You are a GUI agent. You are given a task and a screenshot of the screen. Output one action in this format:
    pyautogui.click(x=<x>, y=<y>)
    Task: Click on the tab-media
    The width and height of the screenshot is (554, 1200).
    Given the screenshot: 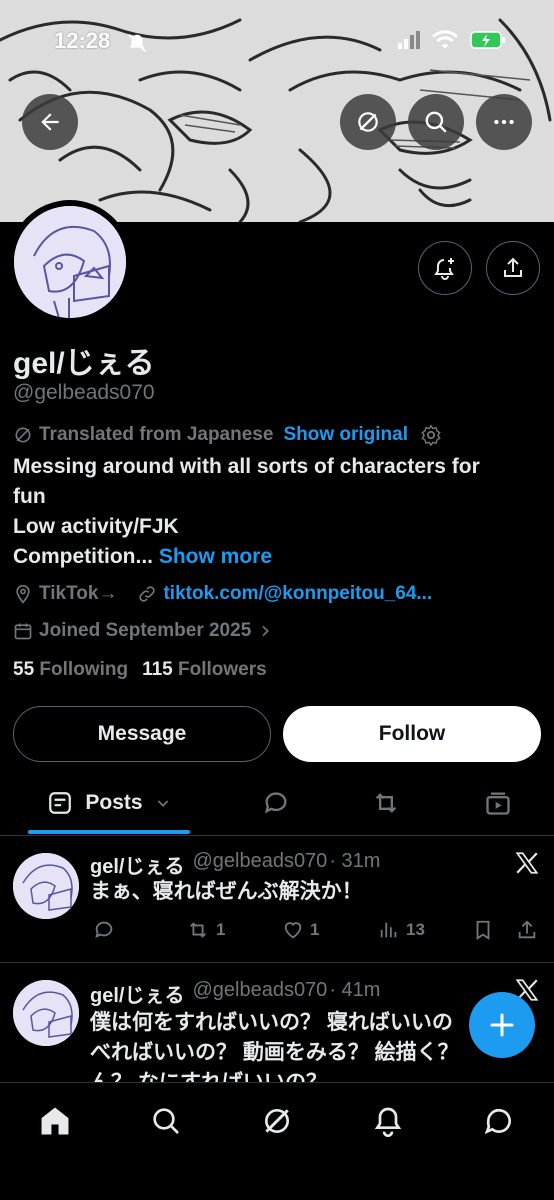 What is the action you would take?
    pyautogui.click(x=498, y=803)
    